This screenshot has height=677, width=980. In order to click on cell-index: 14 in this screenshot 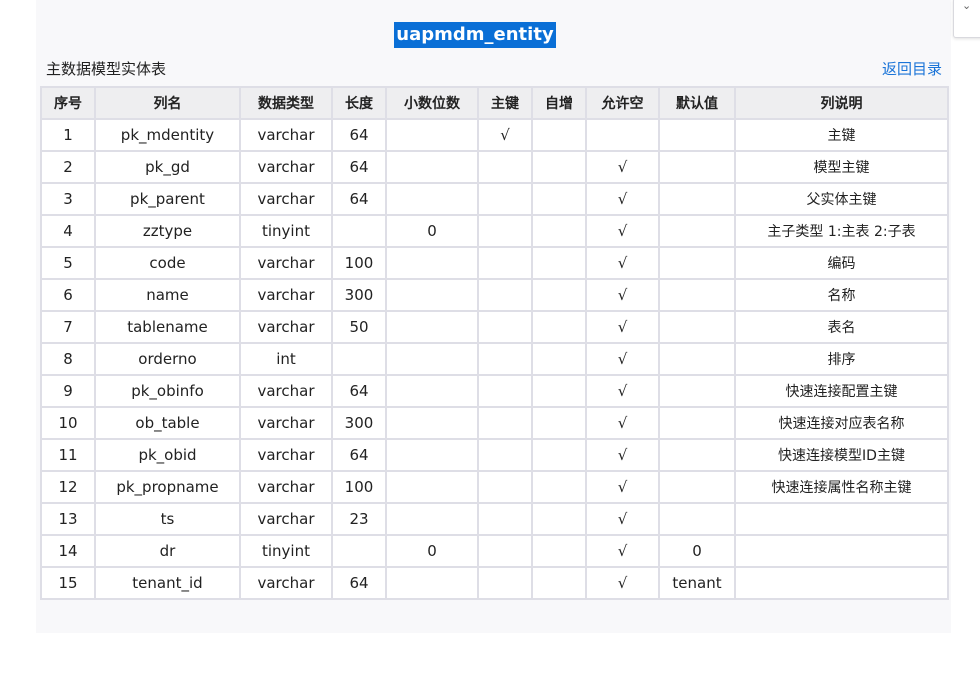, I will do `click(68, 551)`.